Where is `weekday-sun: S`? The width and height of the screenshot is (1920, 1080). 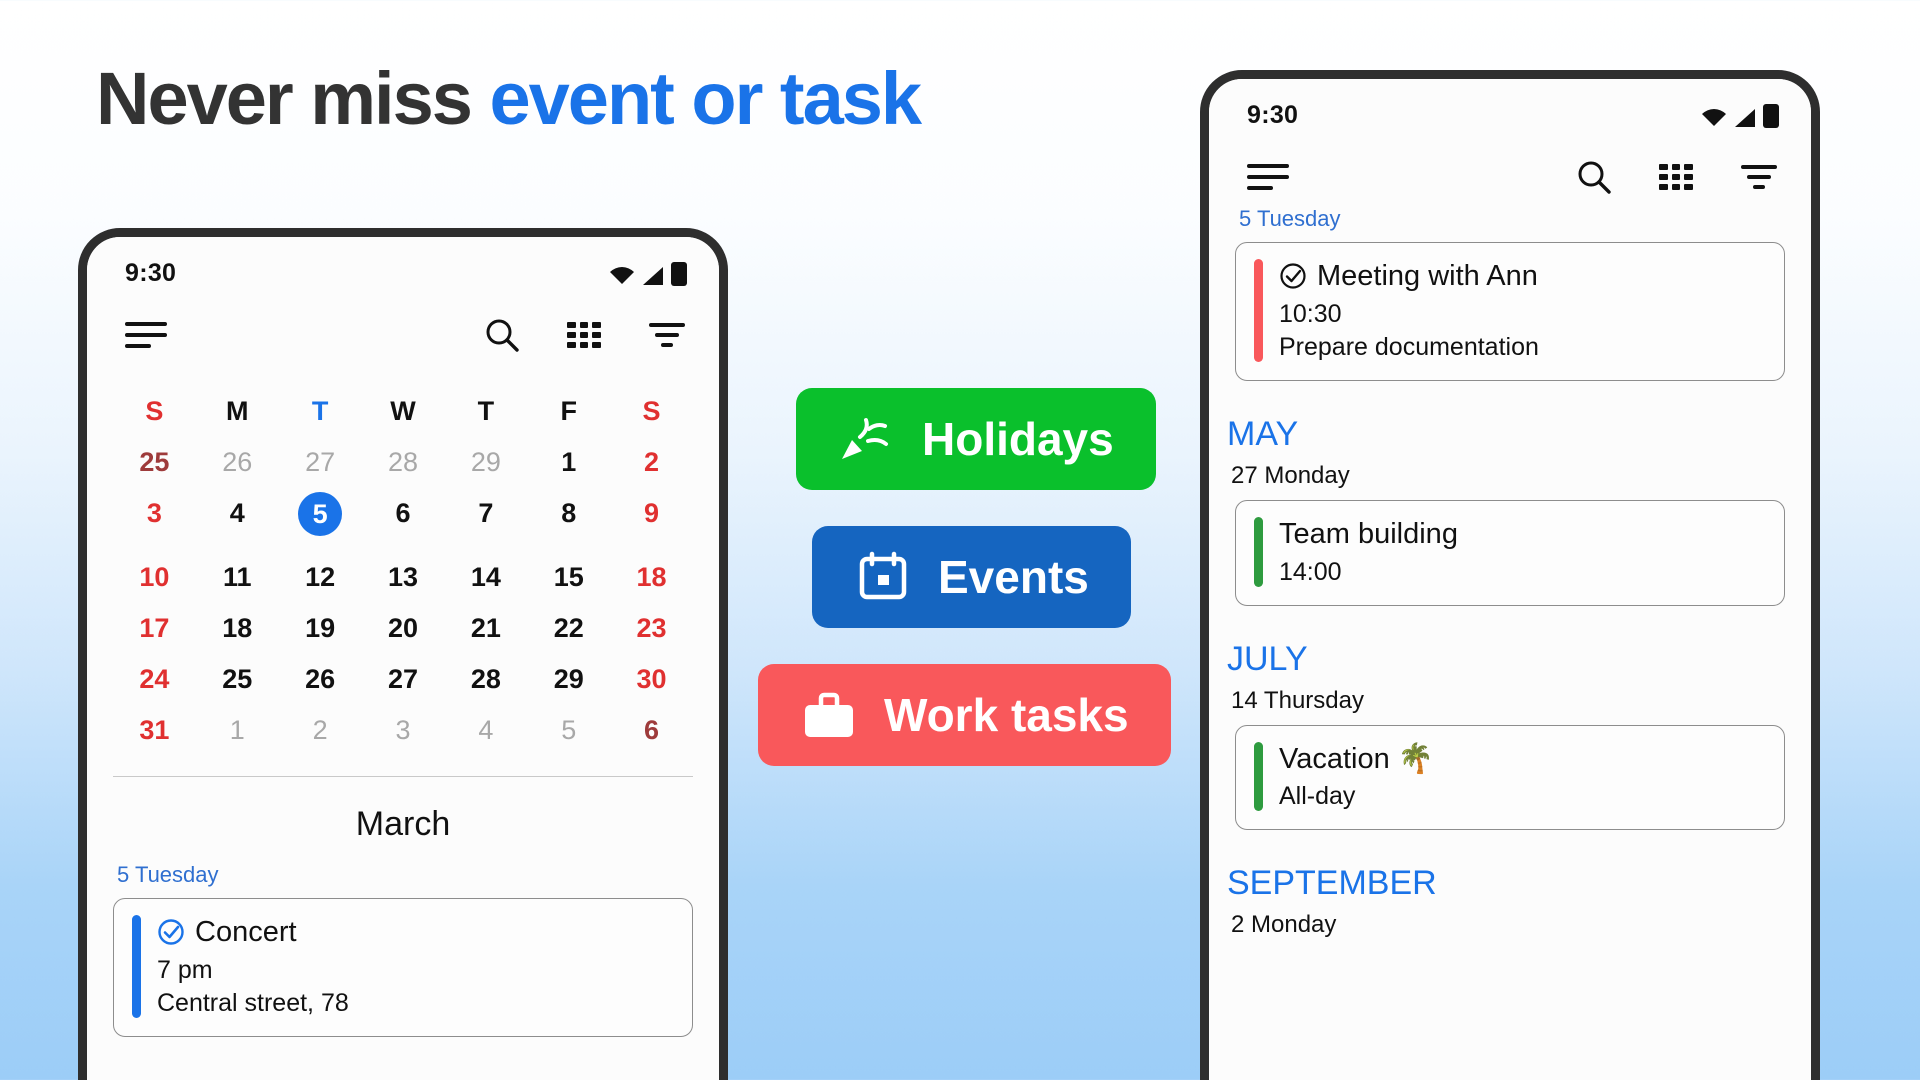 weekday-sun: S is located at coordinates (154, 411).